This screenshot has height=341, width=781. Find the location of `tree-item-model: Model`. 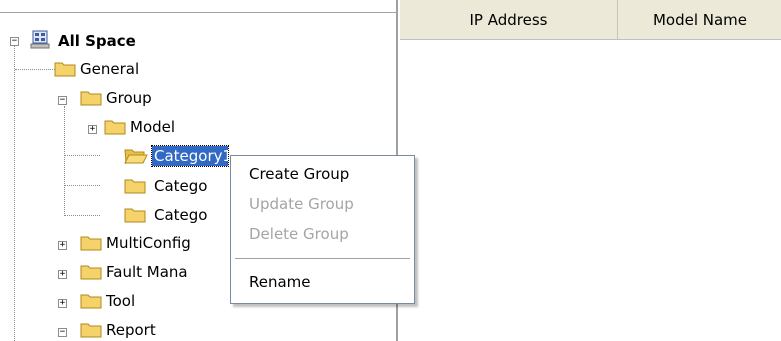

tree-item-model: Model is located at coordinates (152, 127).